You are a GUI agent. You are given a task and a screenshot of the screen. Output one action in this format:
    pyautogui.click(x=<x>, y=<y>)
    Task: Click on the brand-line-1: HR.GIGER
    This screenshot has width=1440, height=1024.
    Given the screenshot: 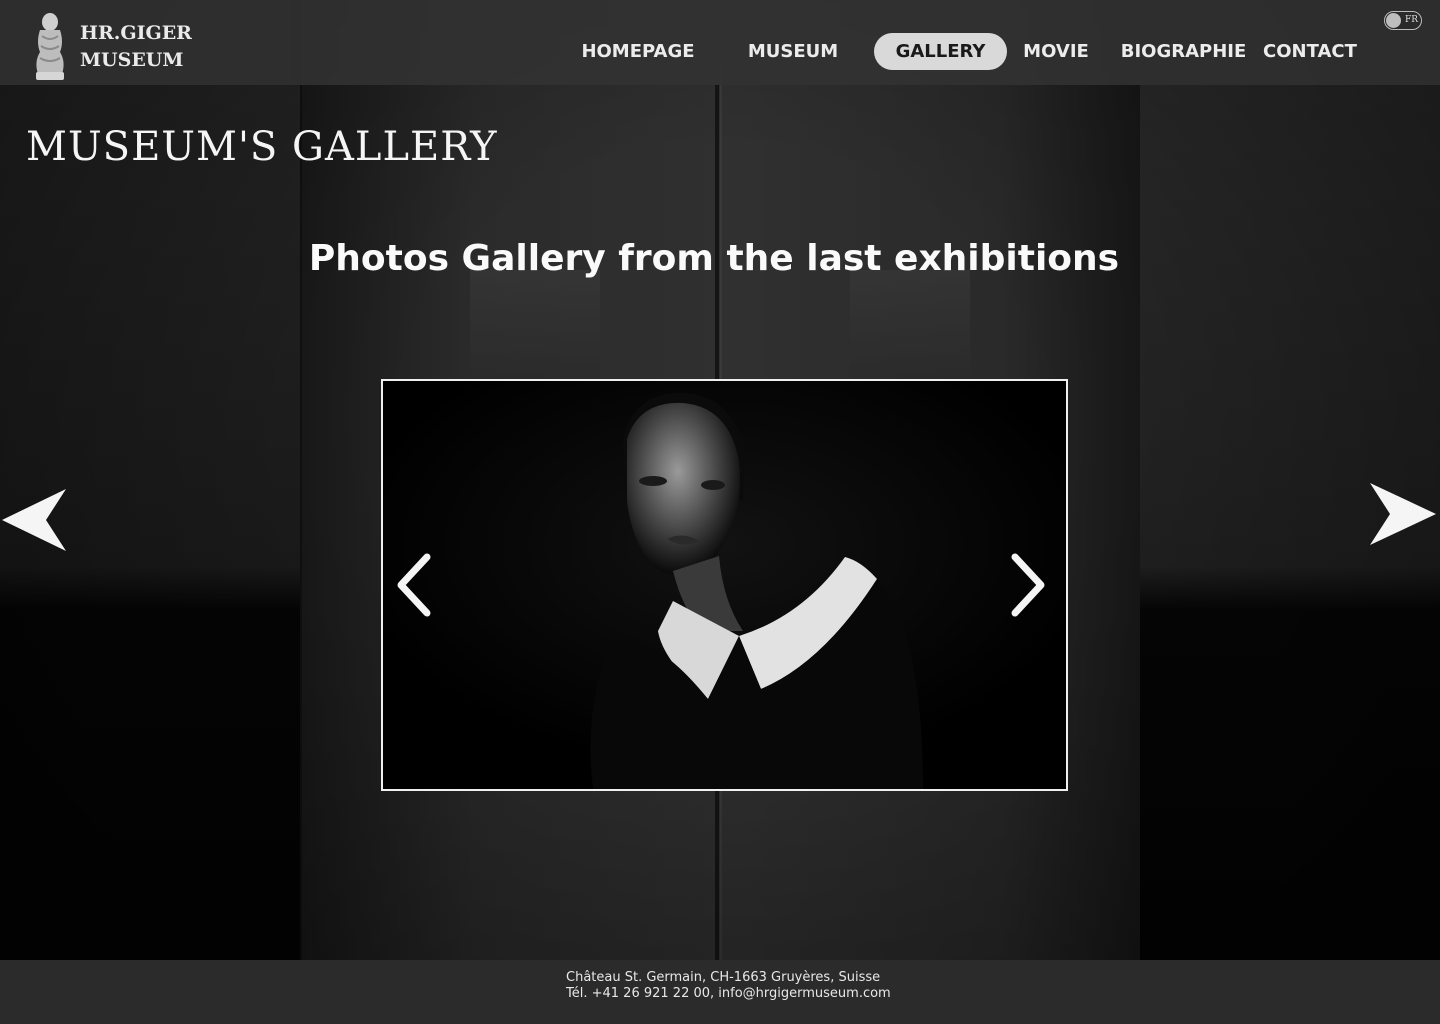 What is the action you would take?
    pyautogui.click(x=136, y=33)
    